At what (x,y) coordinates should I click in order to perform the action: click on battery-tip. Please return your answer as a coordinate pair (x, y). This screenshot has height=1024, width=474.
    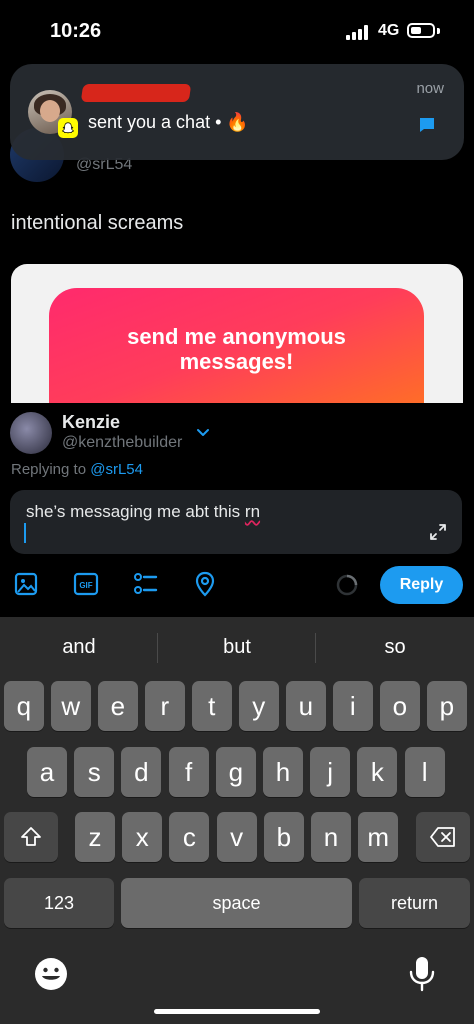
    Looking at the image, I should click on (438, 31).